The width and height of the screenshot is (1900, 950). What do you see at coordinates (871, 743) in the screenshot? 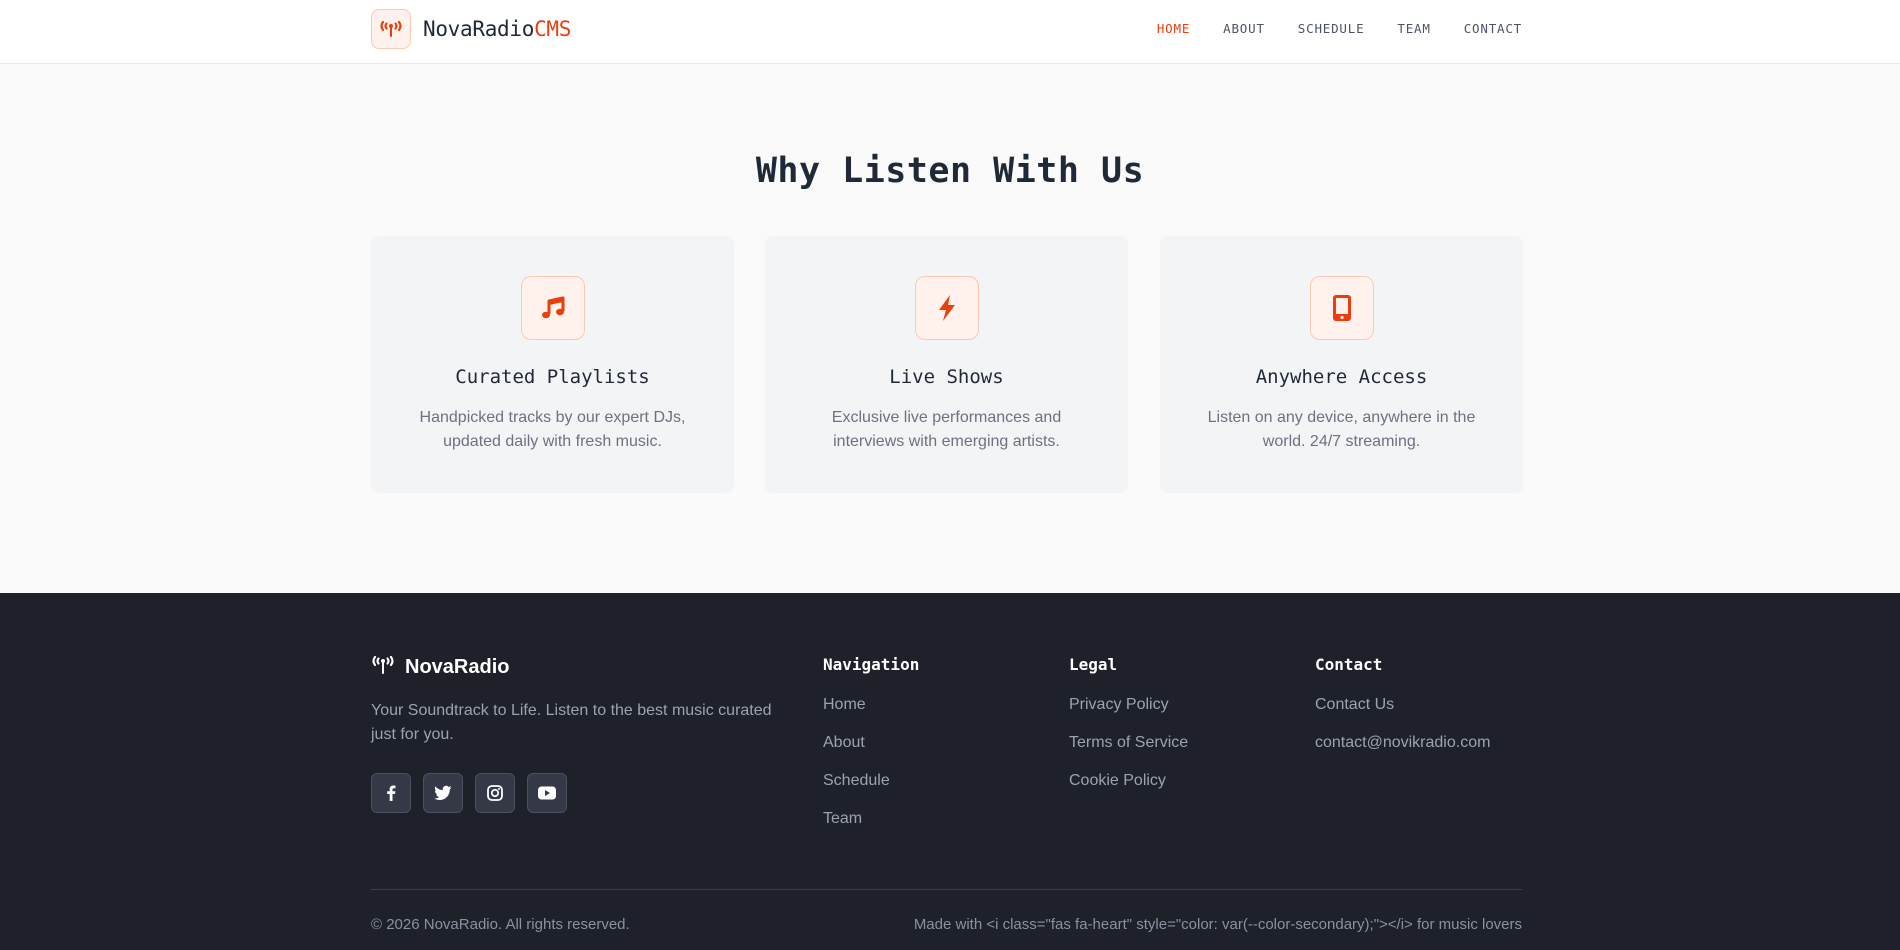
I see `footer-link-about: About` at bounding box center [871, 743].